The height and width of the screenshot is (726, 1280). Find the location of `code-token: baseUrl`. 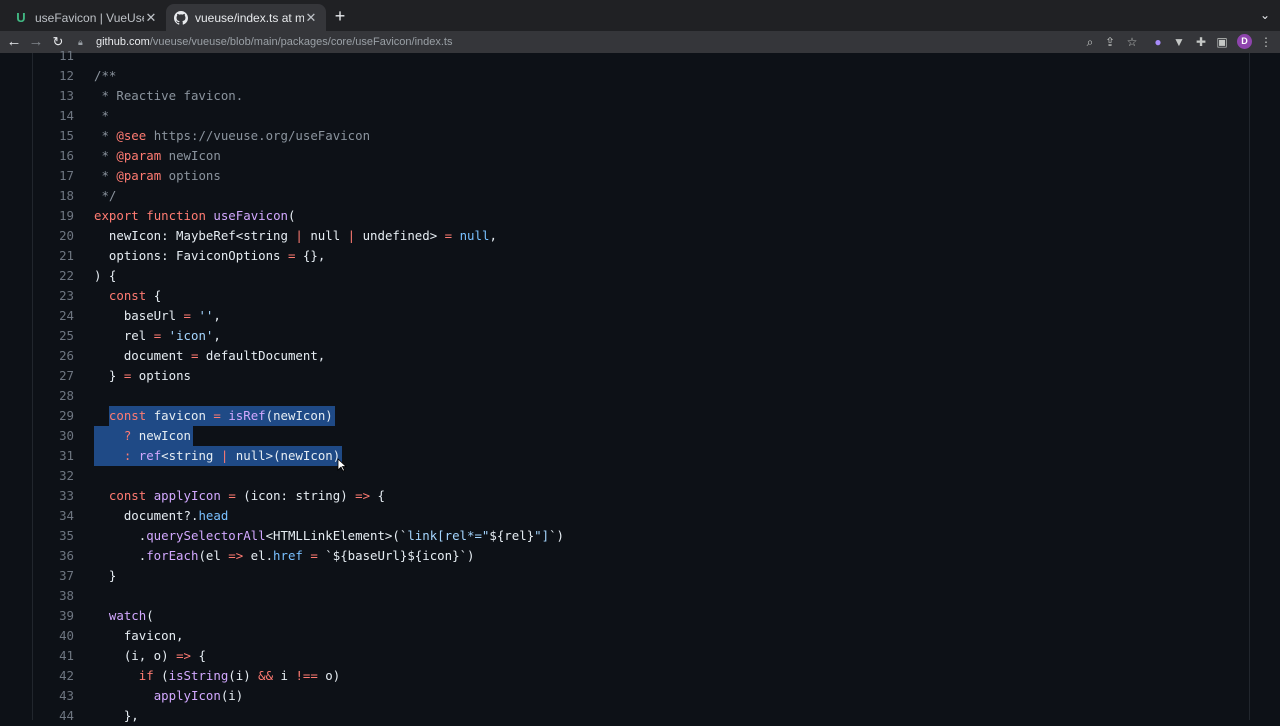

code-token: baseUrl is located at coordinates (139, 315).